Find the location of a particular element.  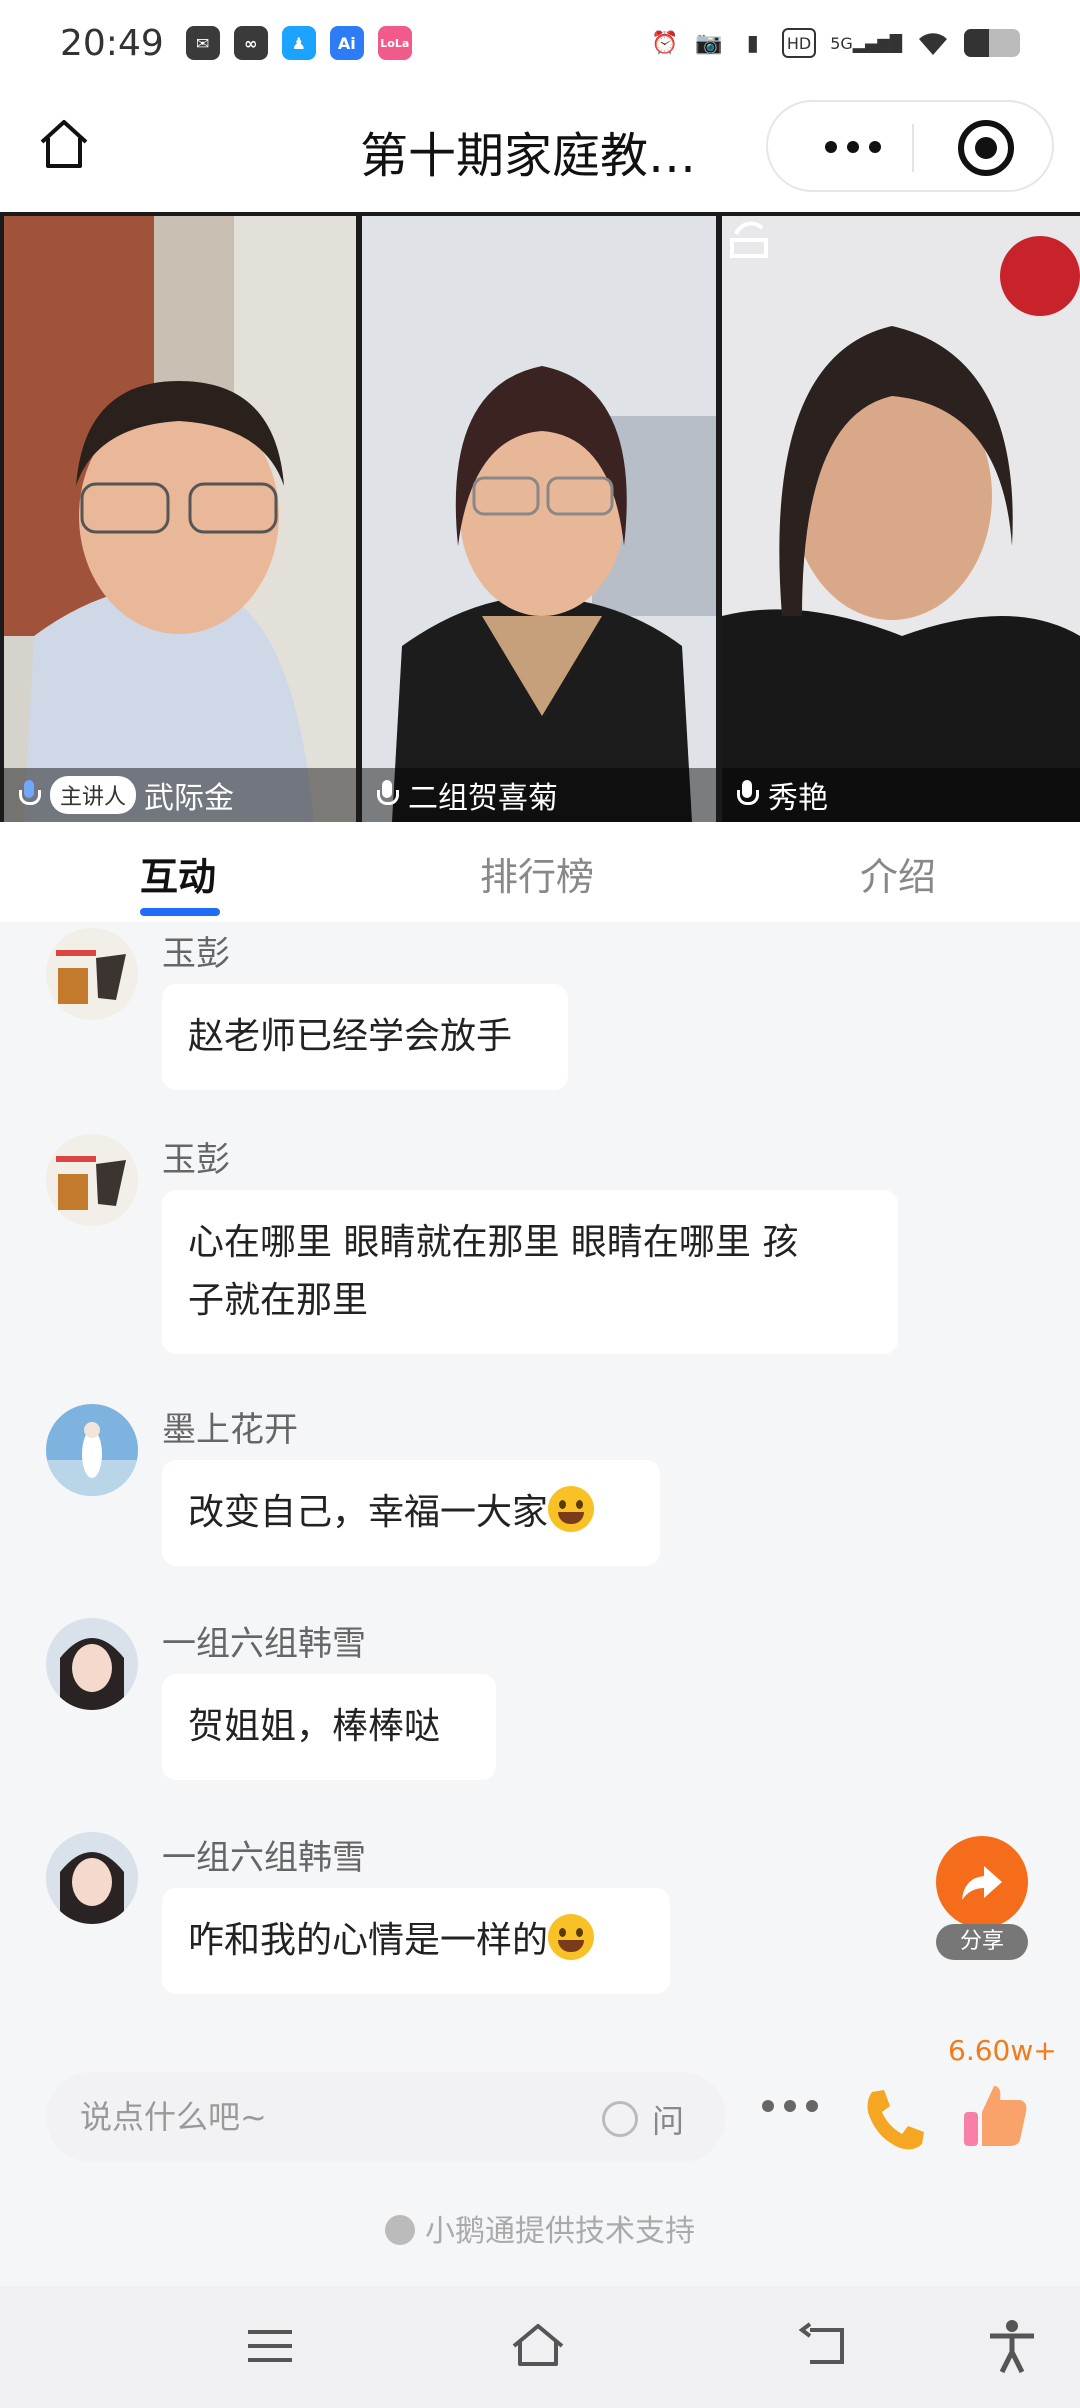

camera-icon: 📷 is located at coordinates (709, 43).